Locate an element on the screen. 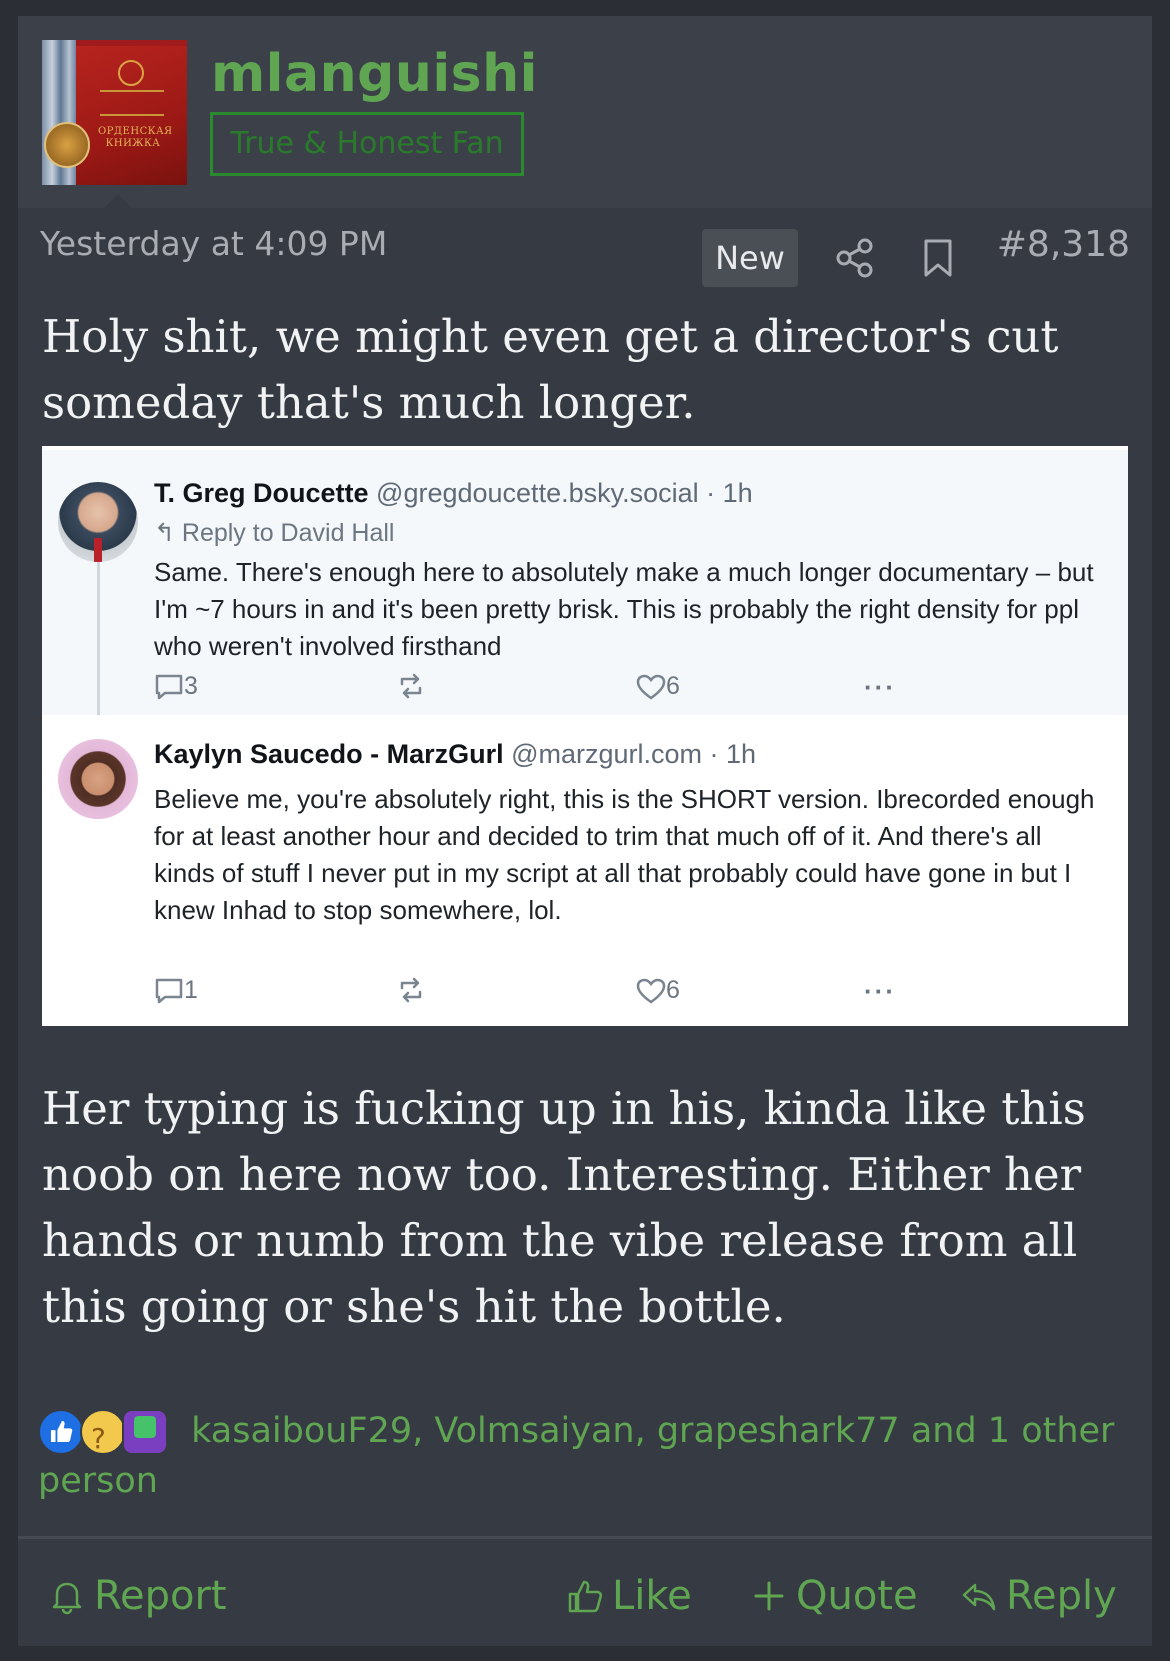 Image resolution: width=1170 pixels, height=1661 pixels. avatar-medal-image is located at coordinates (67, 145).